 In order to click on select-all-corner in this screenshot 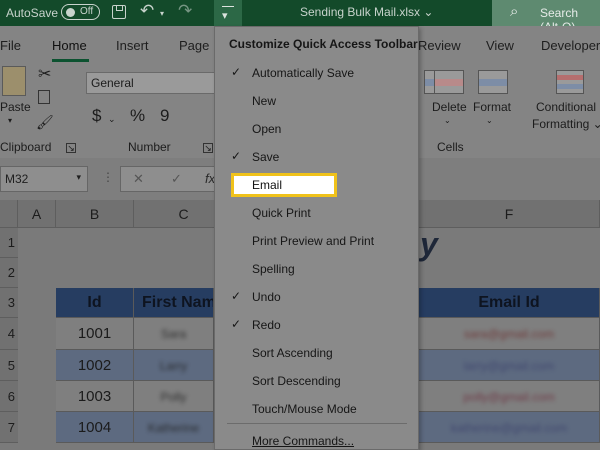, I will do `click(9, 214)`.